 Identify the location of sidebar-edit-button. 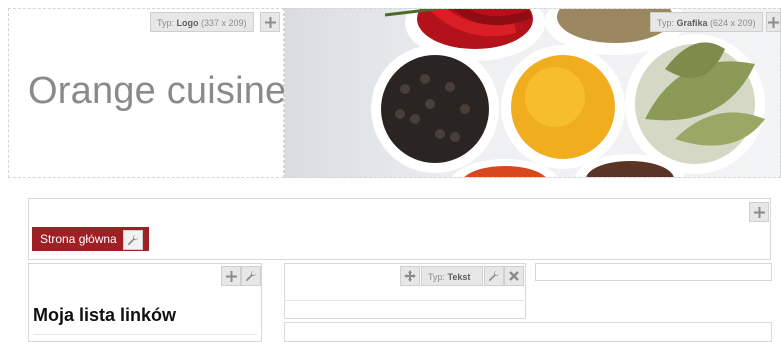
(251, 276).